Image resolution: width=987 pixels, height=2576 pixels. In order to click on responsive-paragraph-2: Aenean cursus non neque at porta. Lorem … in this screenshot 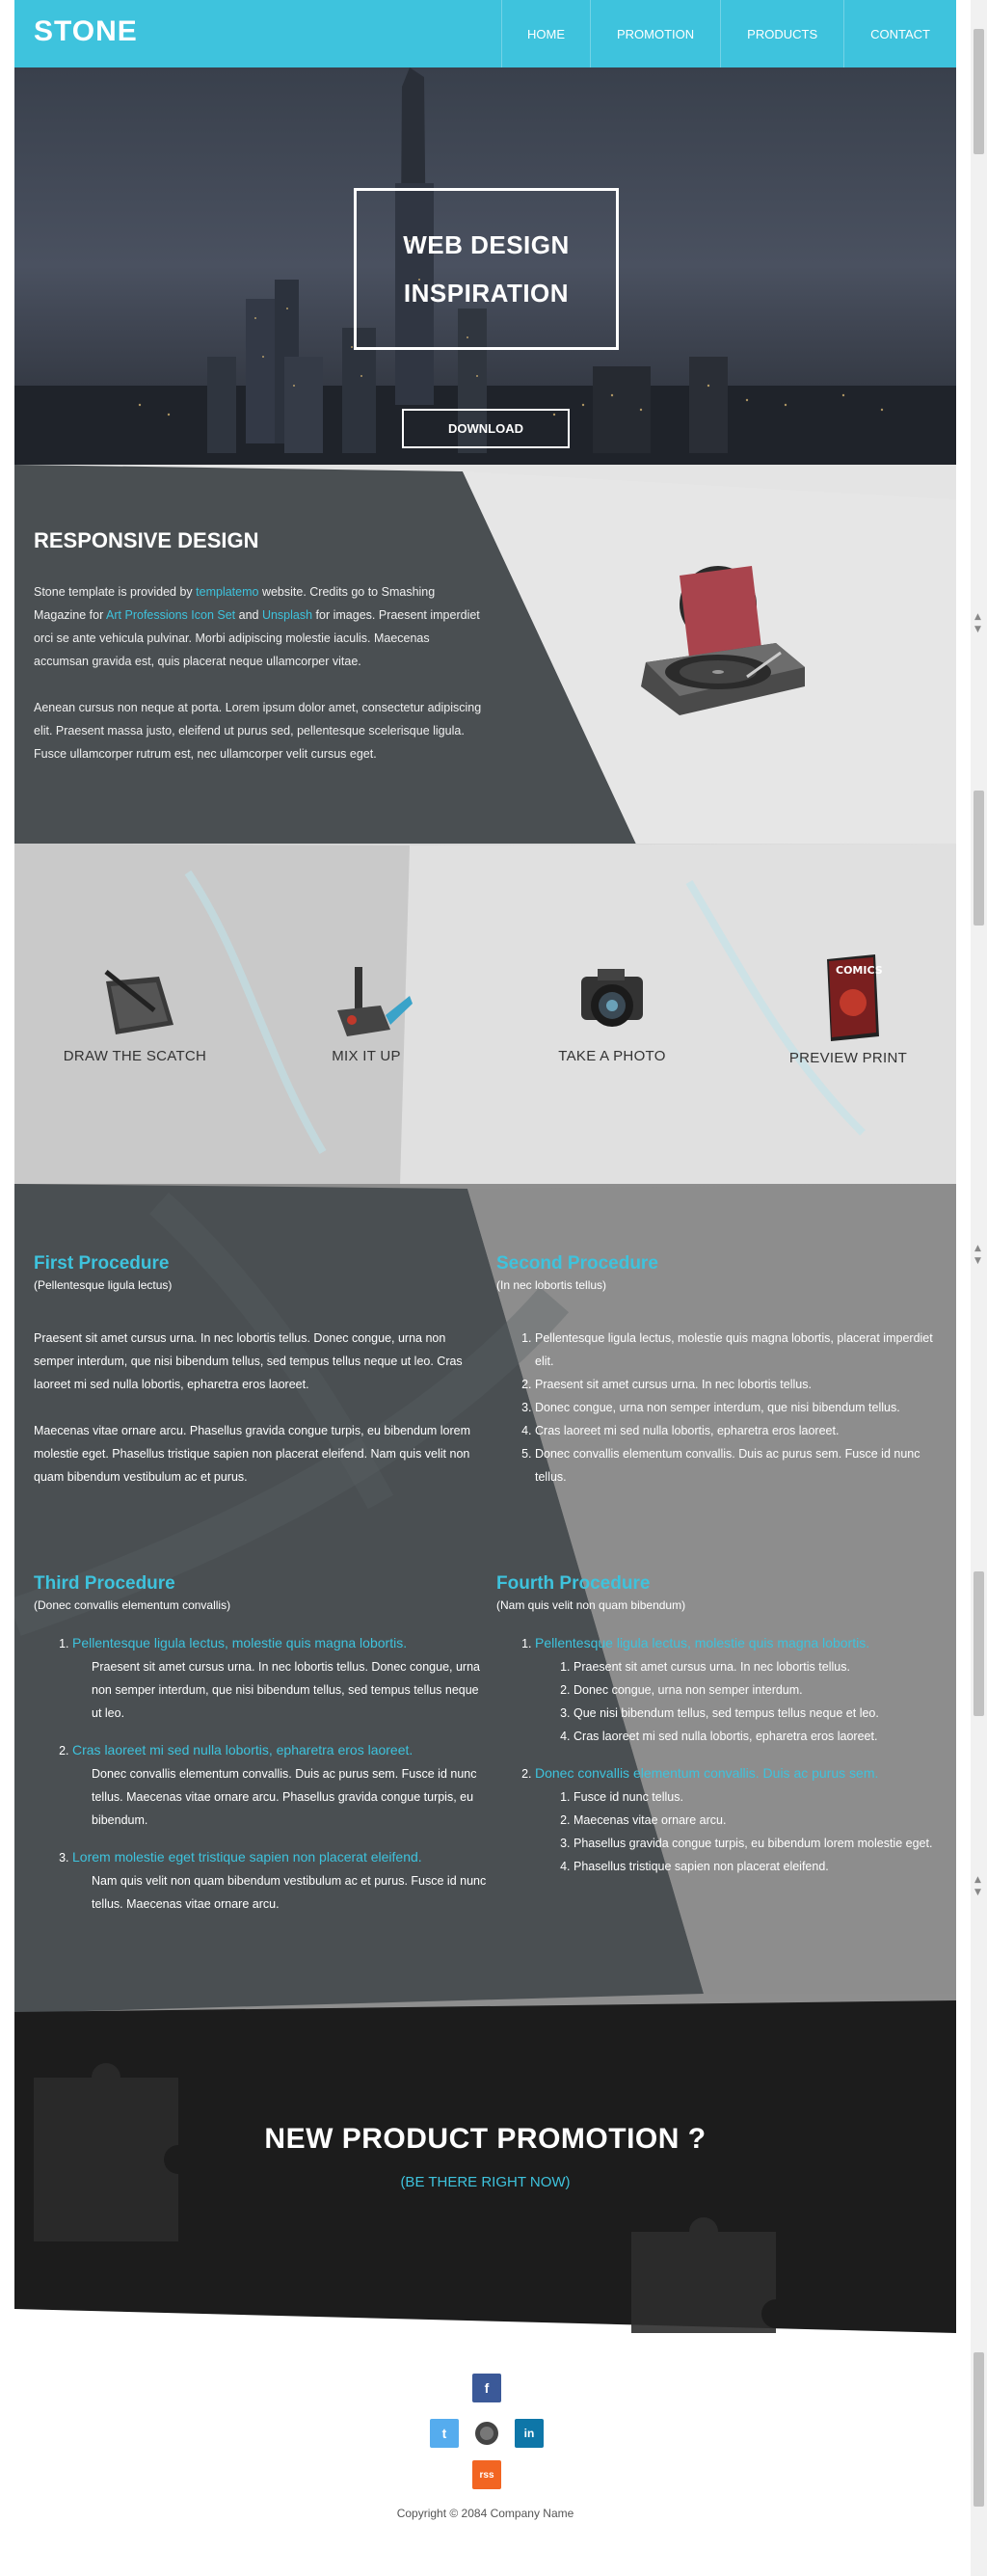, I will do `click(258, 731)`.